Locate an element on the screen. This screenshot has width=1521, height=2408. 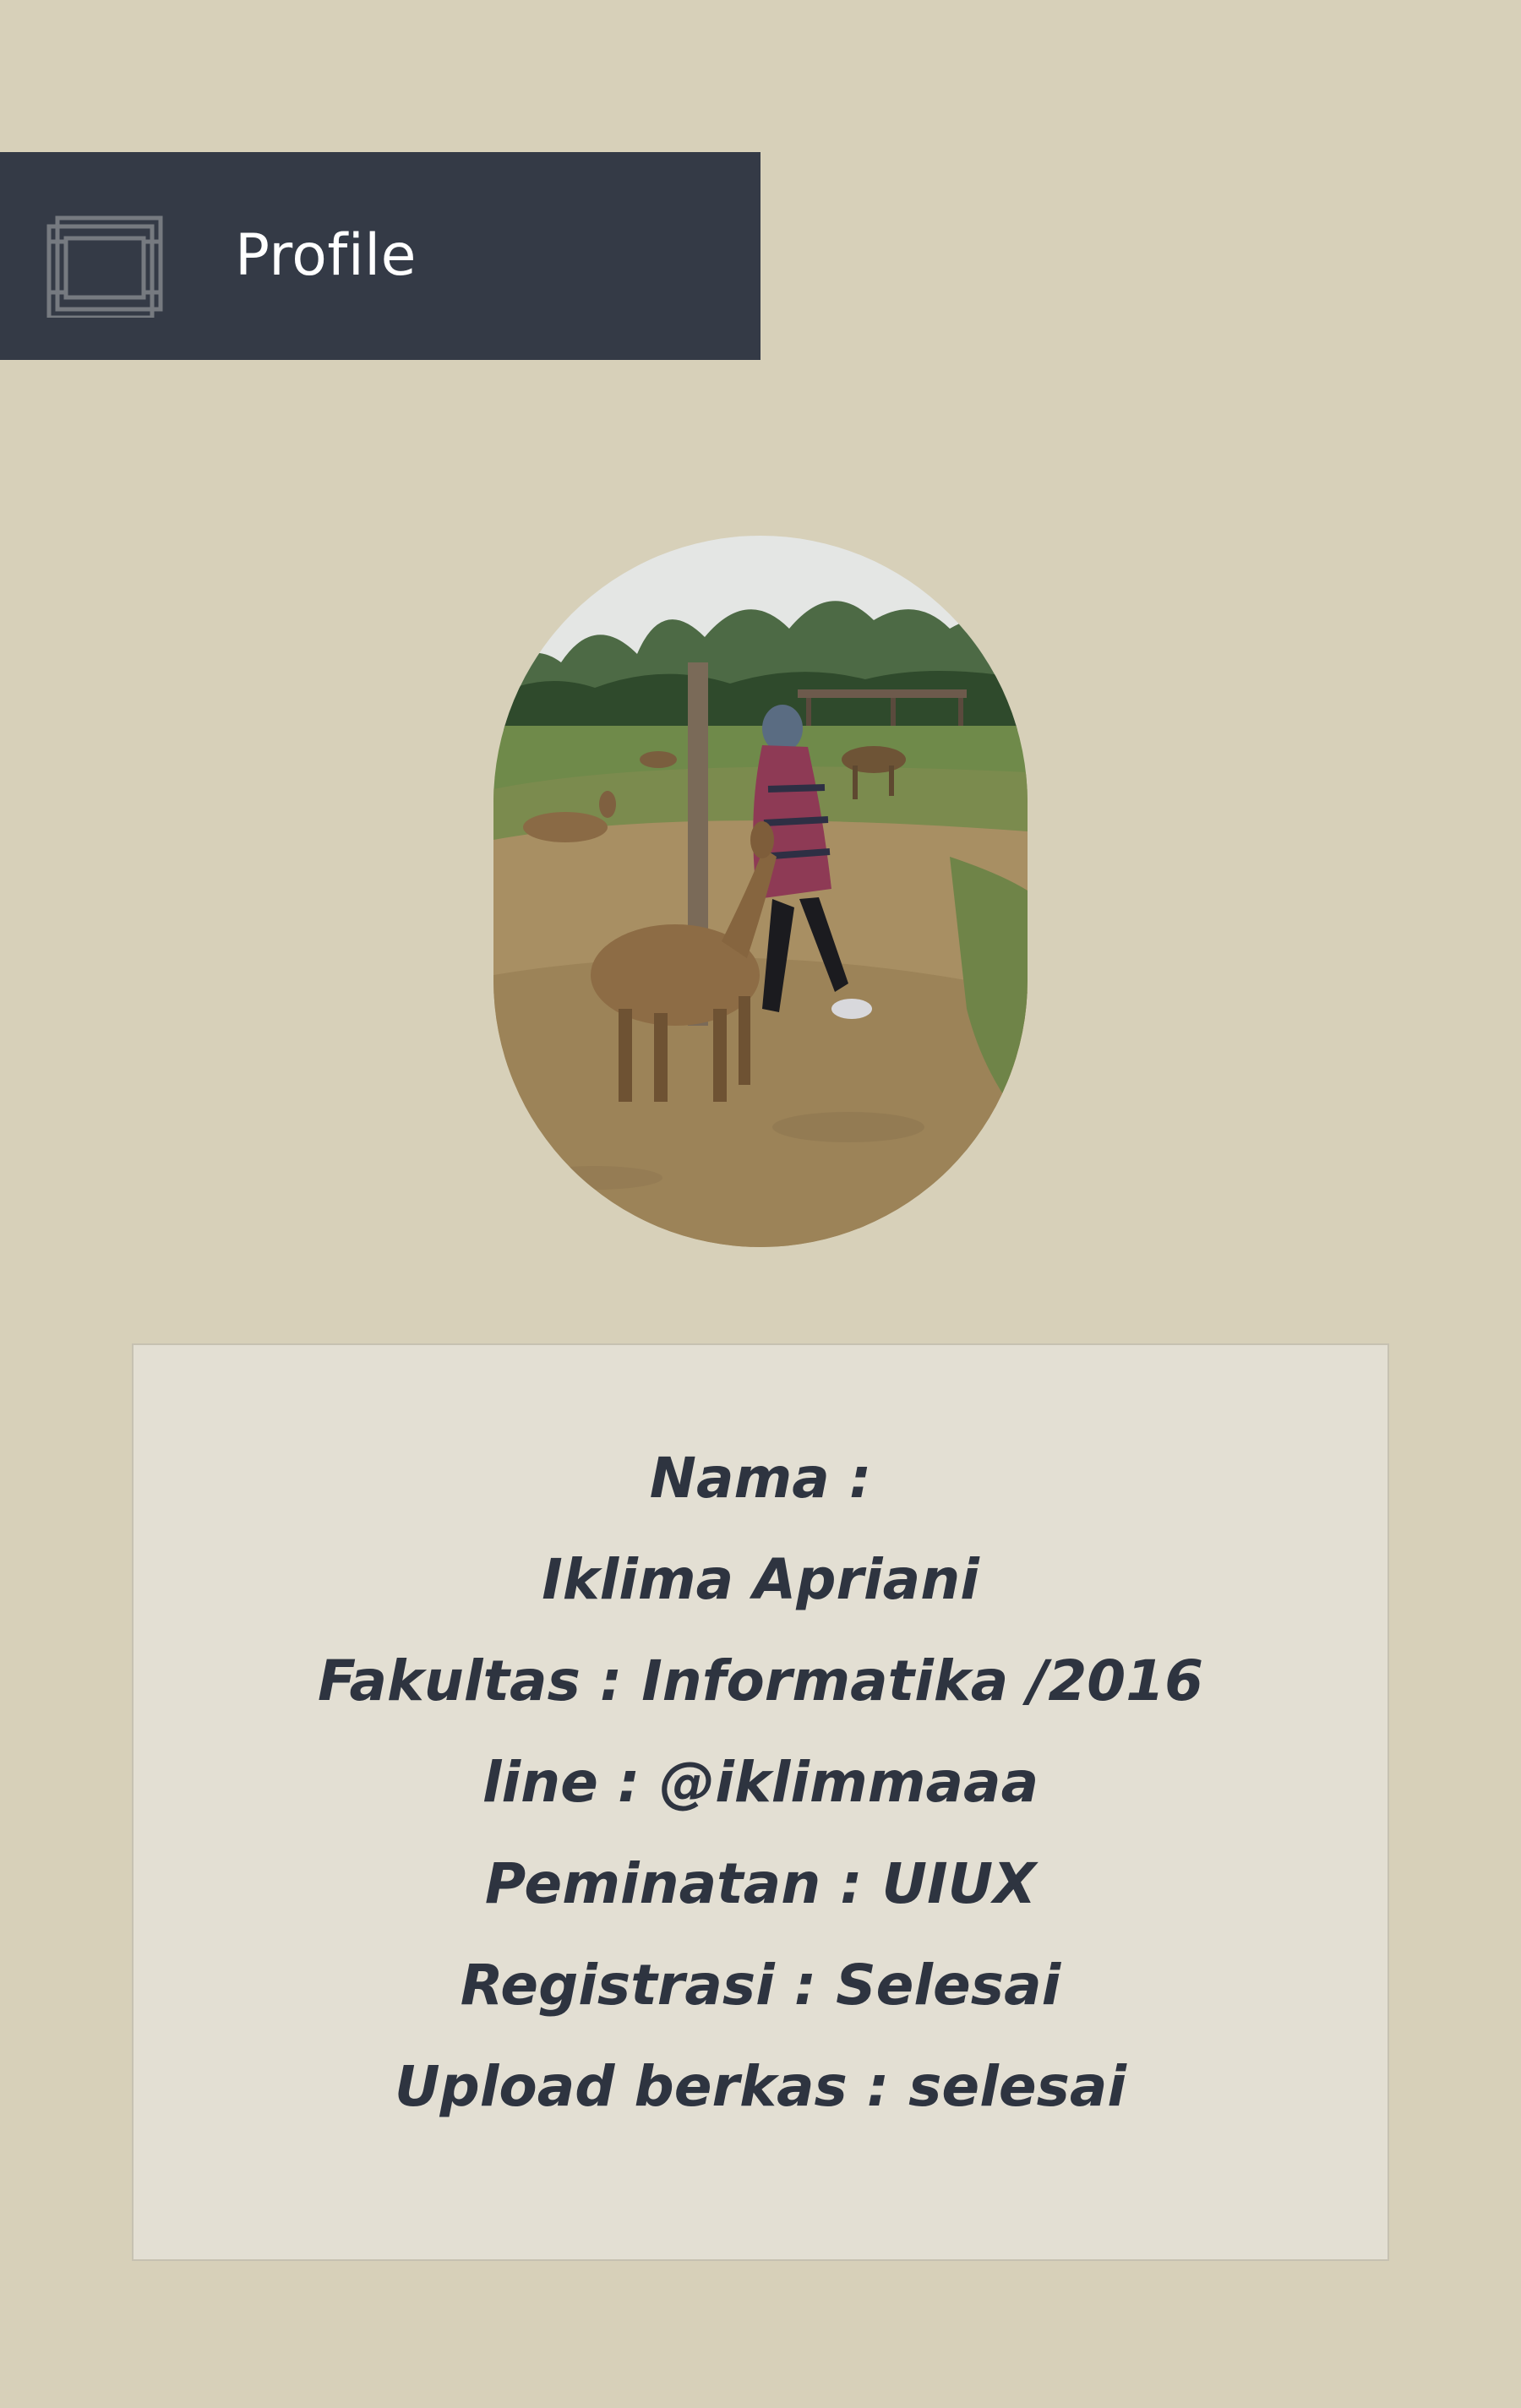
name-label: Nama : is located at coordinates (760, 1478).